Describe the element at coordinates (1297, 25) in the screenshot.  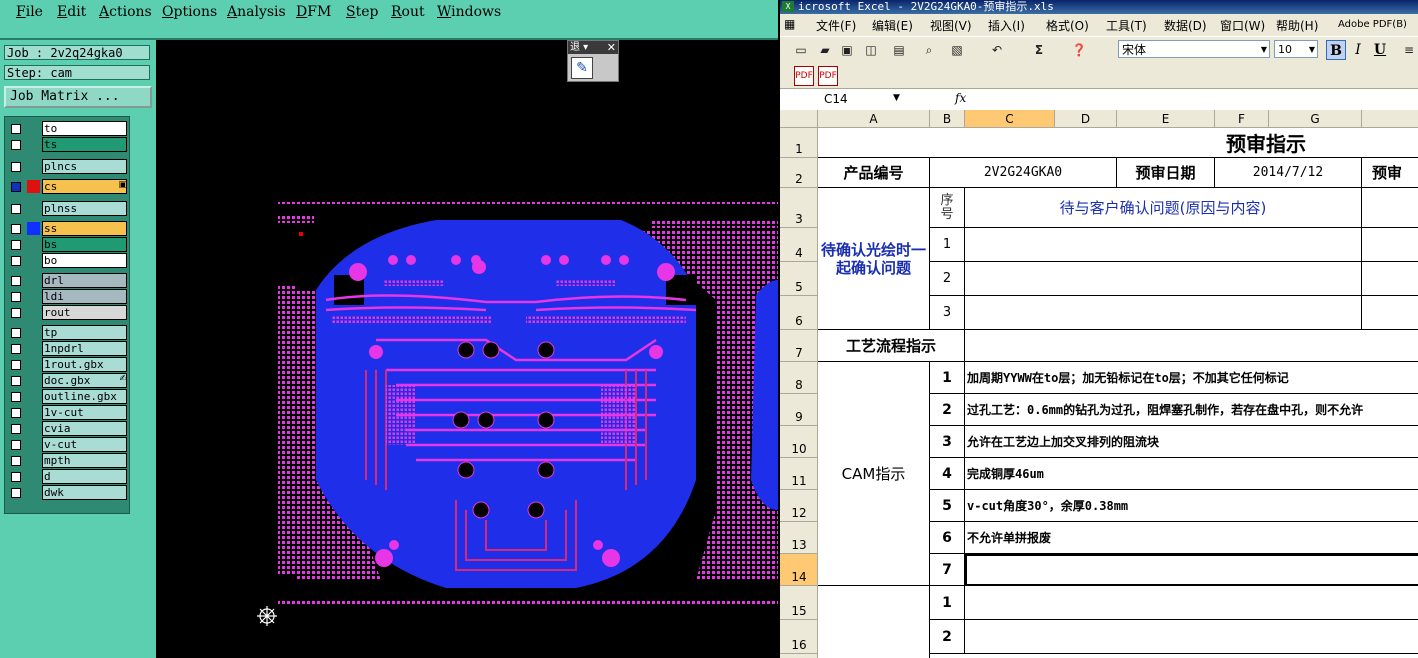
I see `xl-menu-help: 帮助(H)` at that location.